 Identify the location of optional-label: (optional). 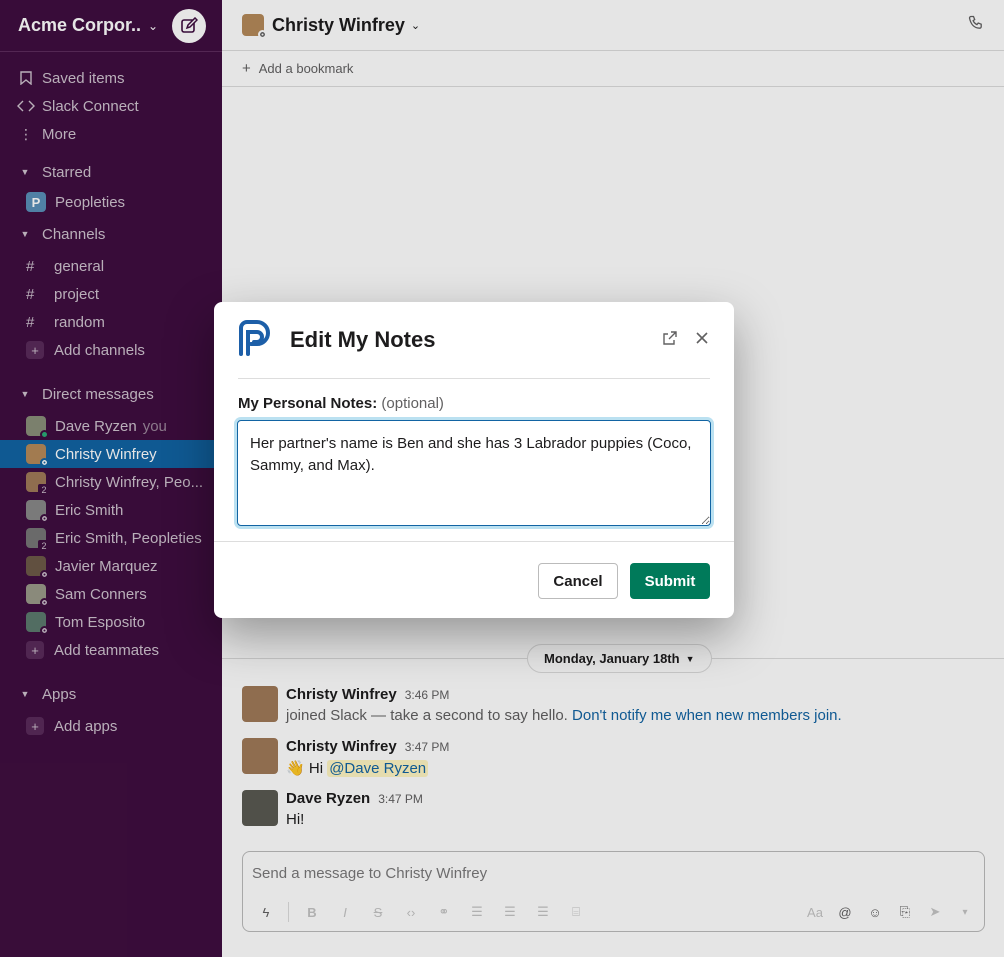
(412, 403).